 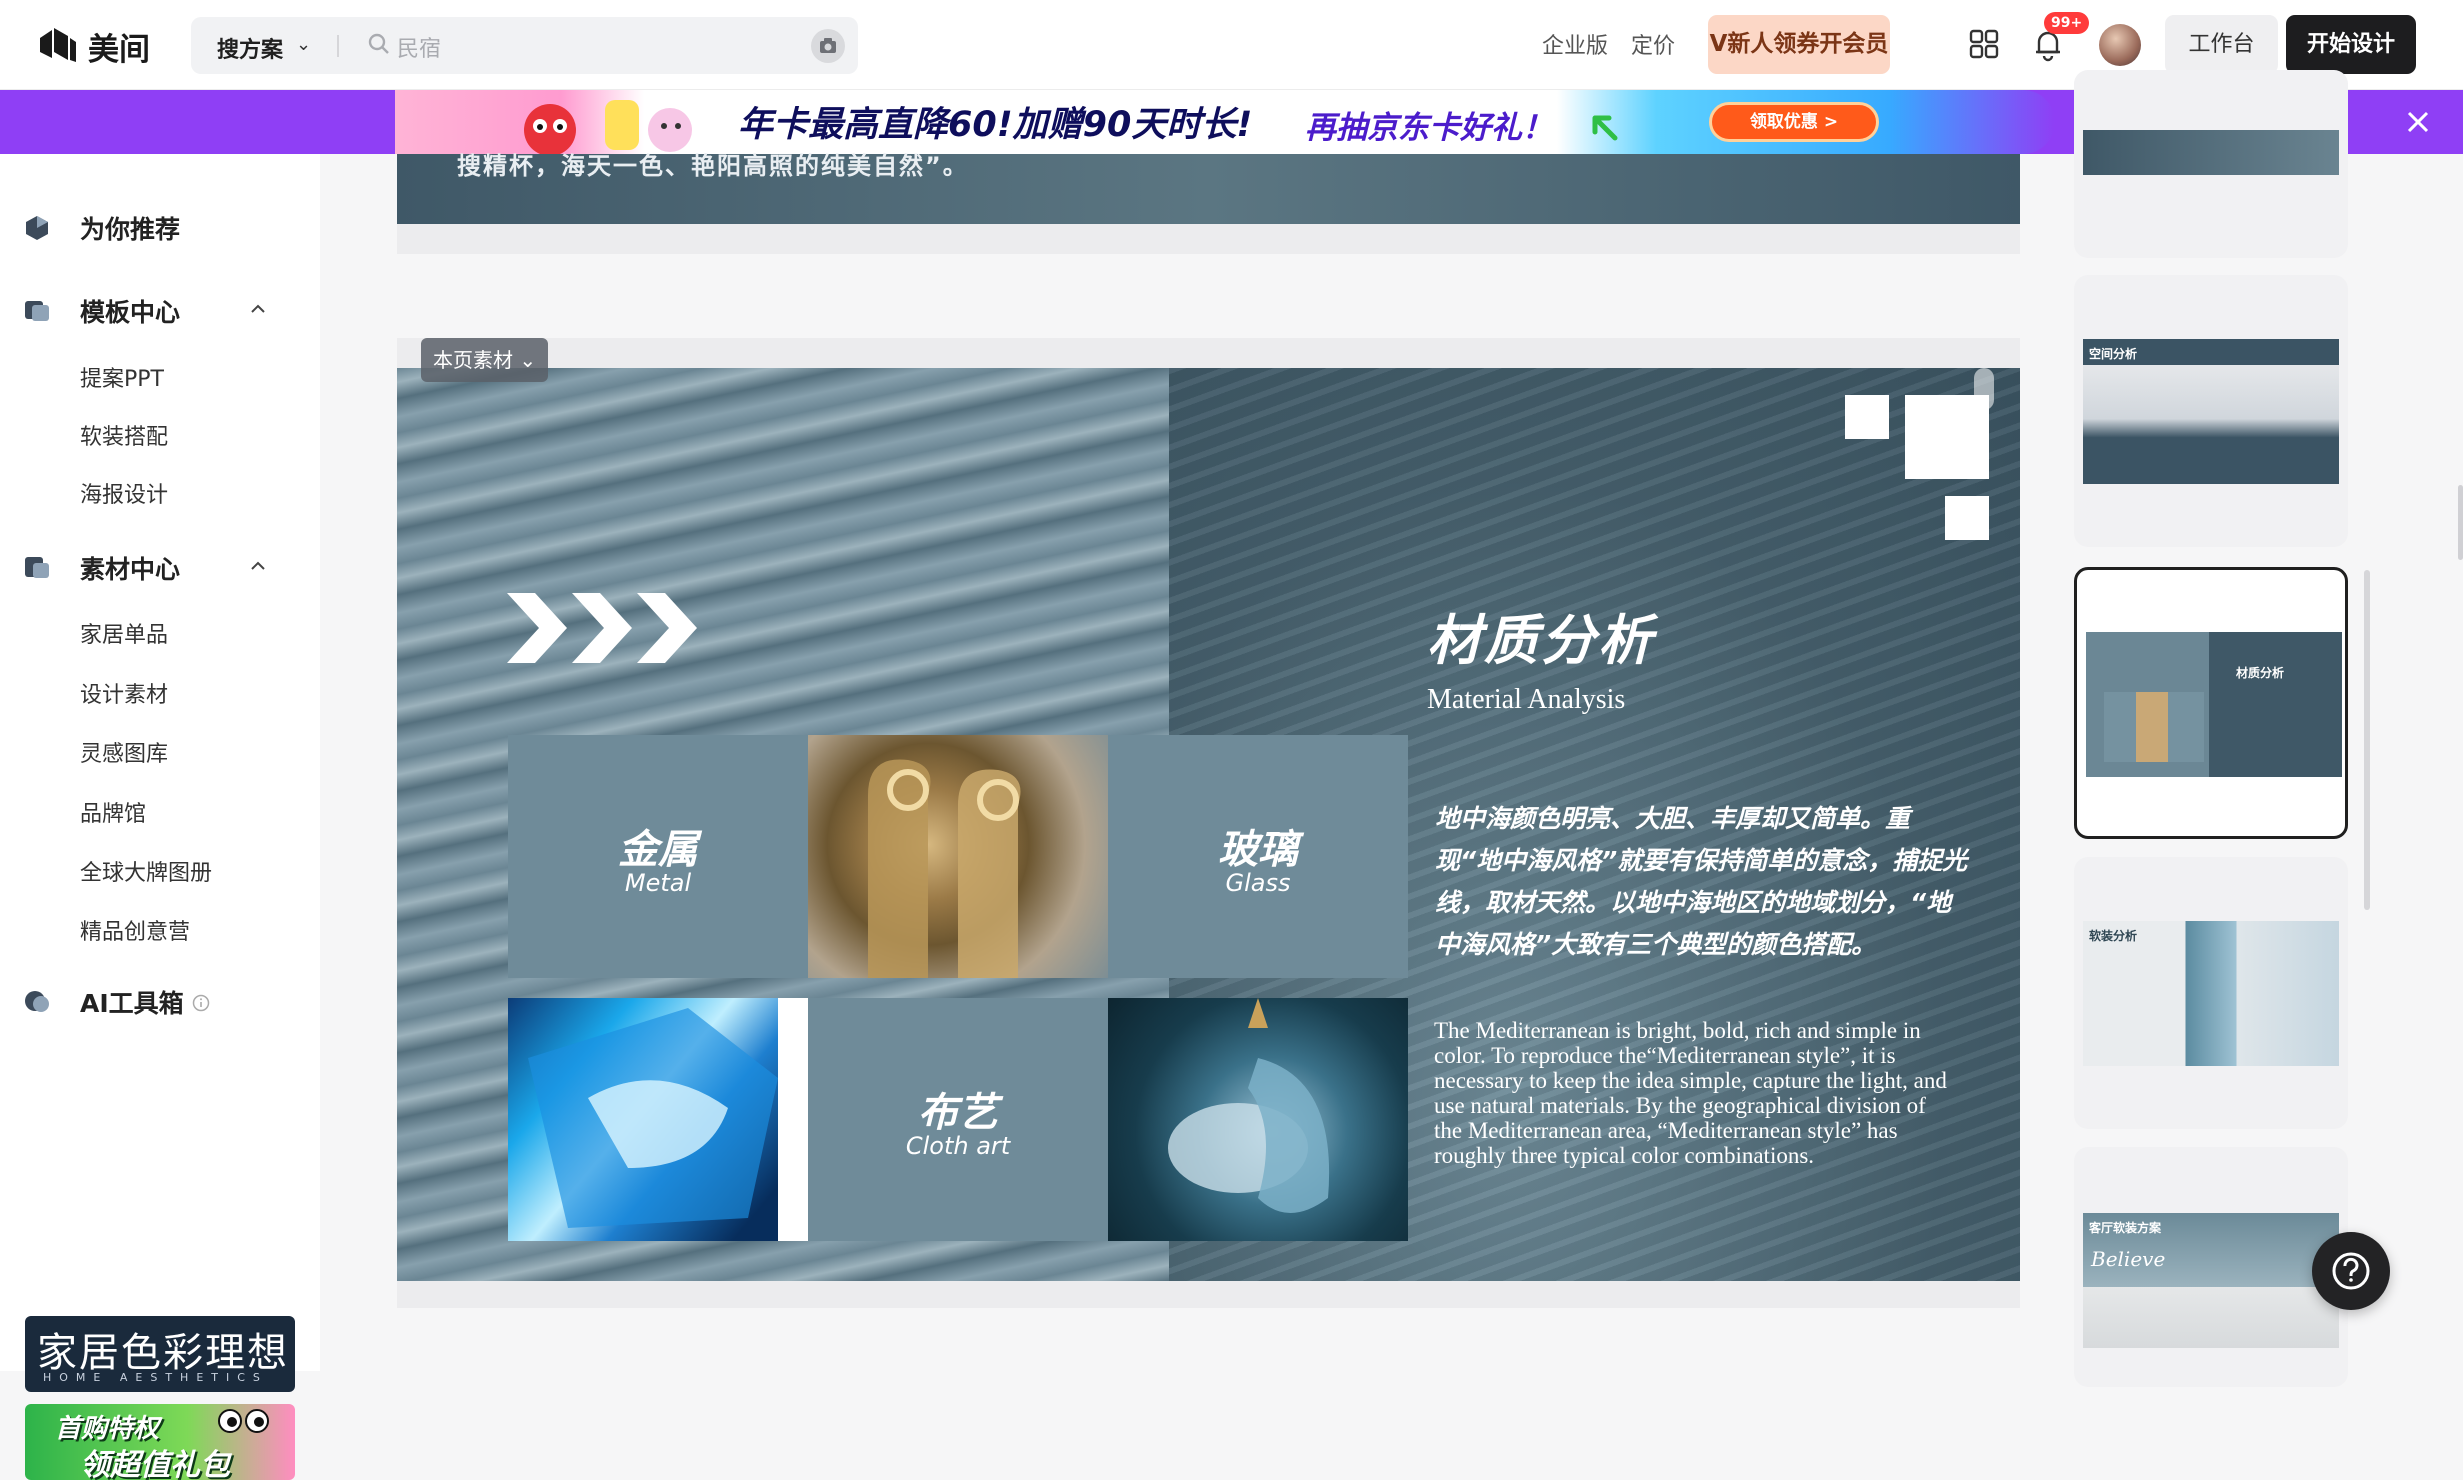 I want to click on thumbnail-image, so click(x=2211, y=152).